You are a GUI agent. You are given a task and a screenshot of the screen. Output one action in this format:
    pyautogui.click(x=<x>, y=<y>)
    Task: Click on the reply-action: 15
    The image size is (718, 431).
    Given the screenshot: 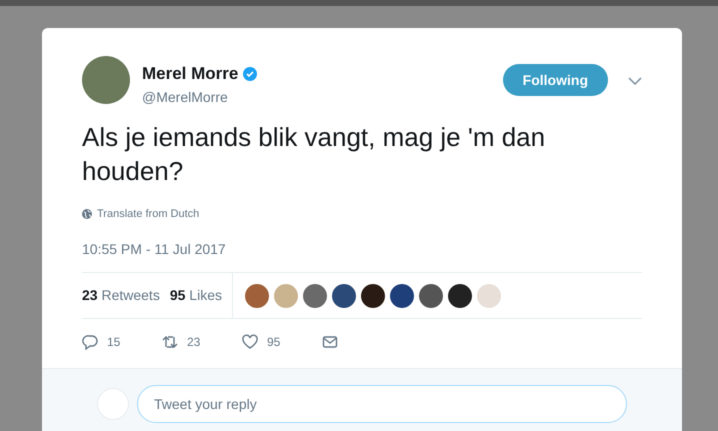 What is the action you would take?
    pyautogui.click(x=122, y=342)
    